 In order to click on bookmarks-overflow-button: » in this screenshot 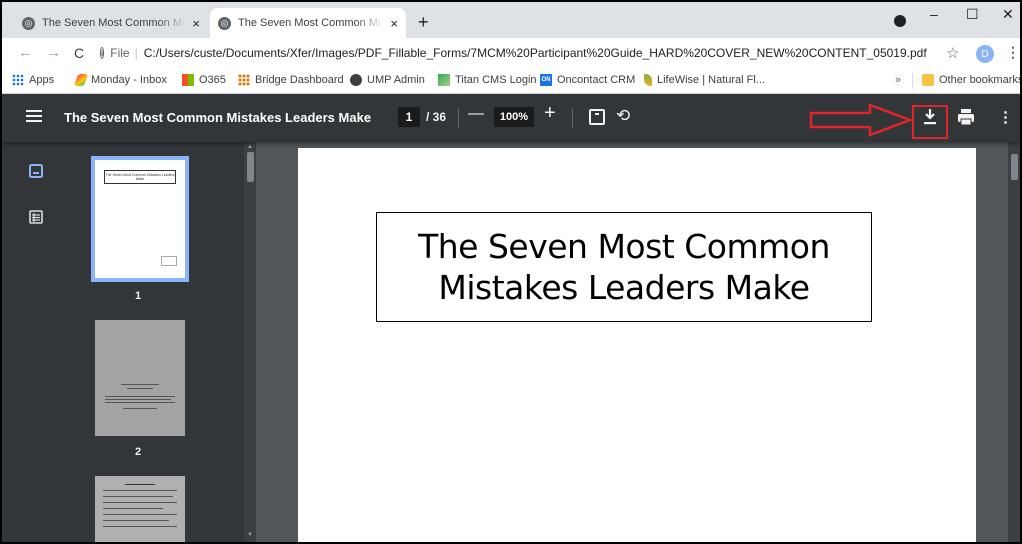, I will do `click(898, 80)`.